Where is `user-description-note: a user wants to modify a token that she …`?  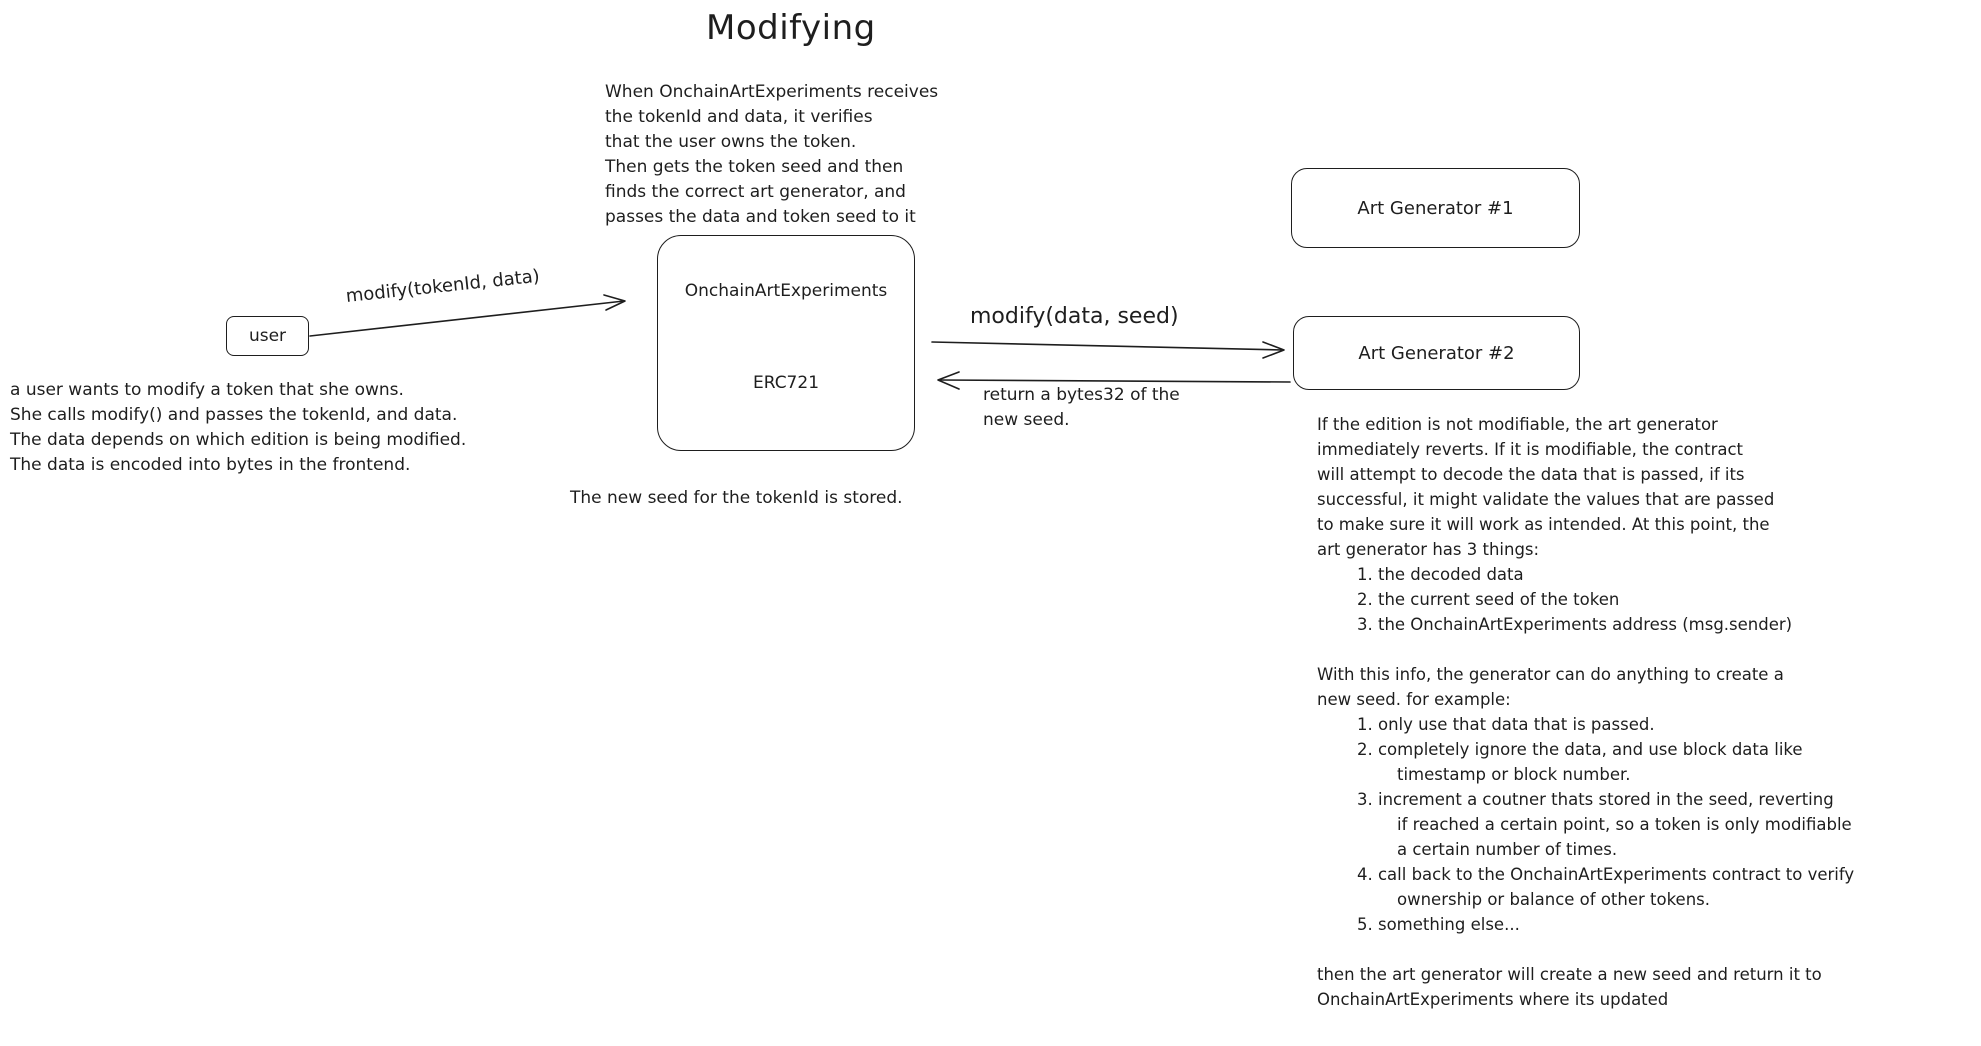 user-description-note: a user wants to modify a token that she … is located at coordinates (238, 428).